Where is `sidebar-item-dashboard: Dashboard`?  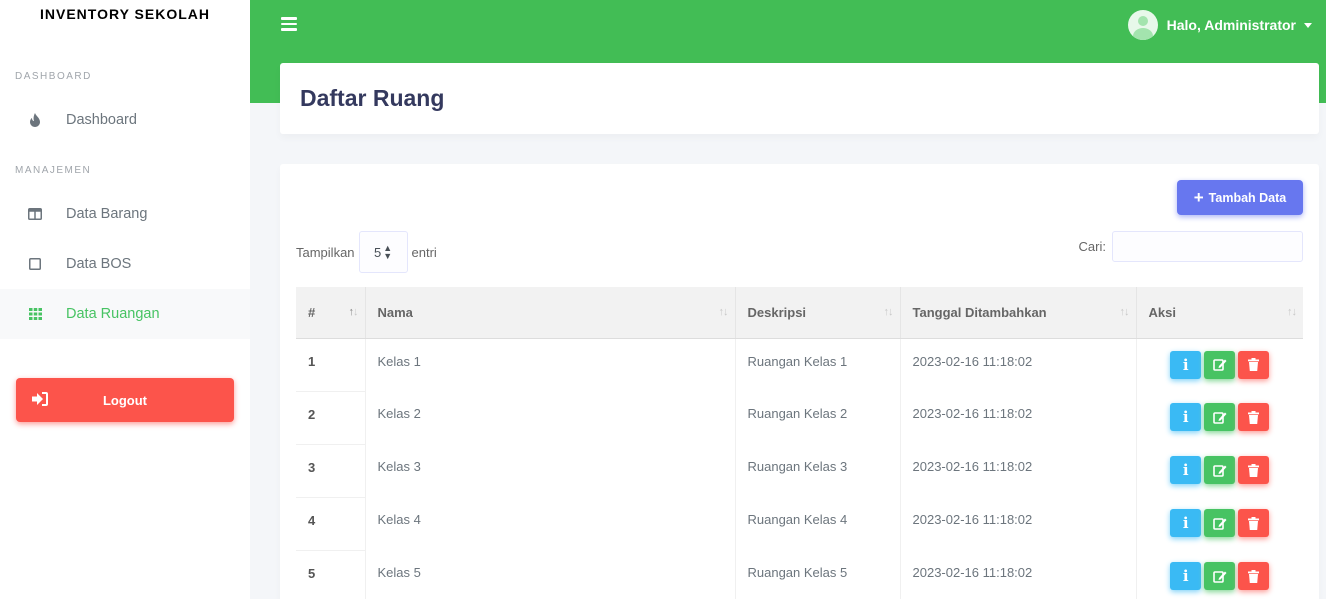
sidebar-item-dashboard: Dashboard is located at coordinates (125, 120).